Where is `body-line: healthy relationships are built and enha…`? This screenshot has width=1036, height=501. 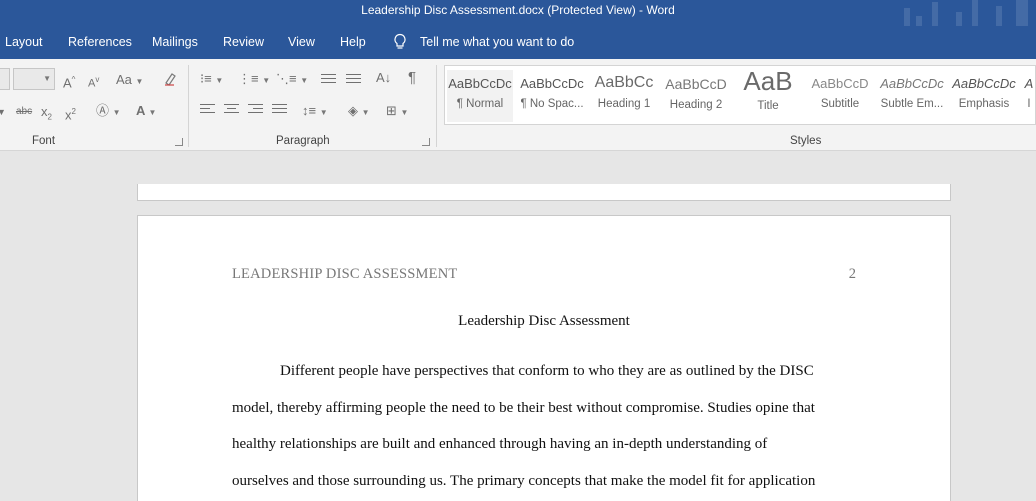
body-line: healthy relationships are built and enha… is located at coordinates (500, 444).